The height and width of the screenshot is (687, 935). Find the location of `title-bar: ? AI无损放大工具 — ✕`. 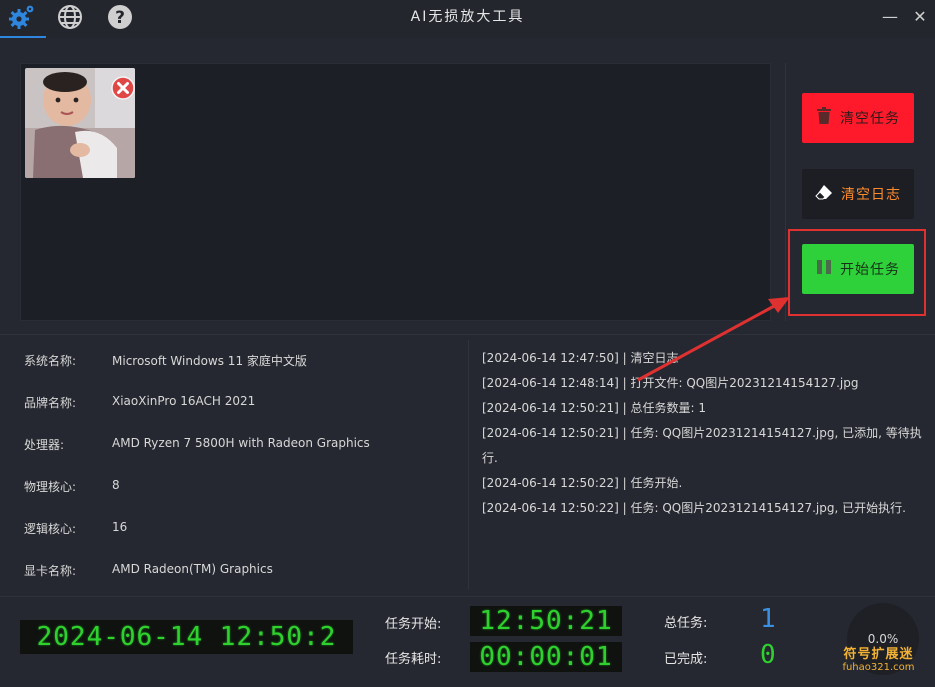

title-bar: ? AI无损放大工具 — ✕ is located at coordinates (467, 19).